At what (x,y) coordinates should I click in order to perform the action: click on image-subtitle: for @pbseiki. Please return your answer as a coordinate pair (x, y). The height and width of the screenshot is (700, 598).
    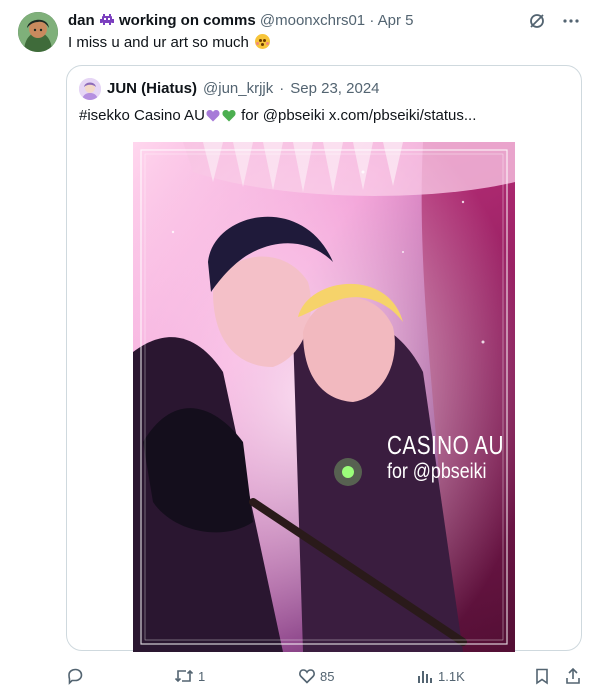
    Looking at the image, I should click on (437, 471).